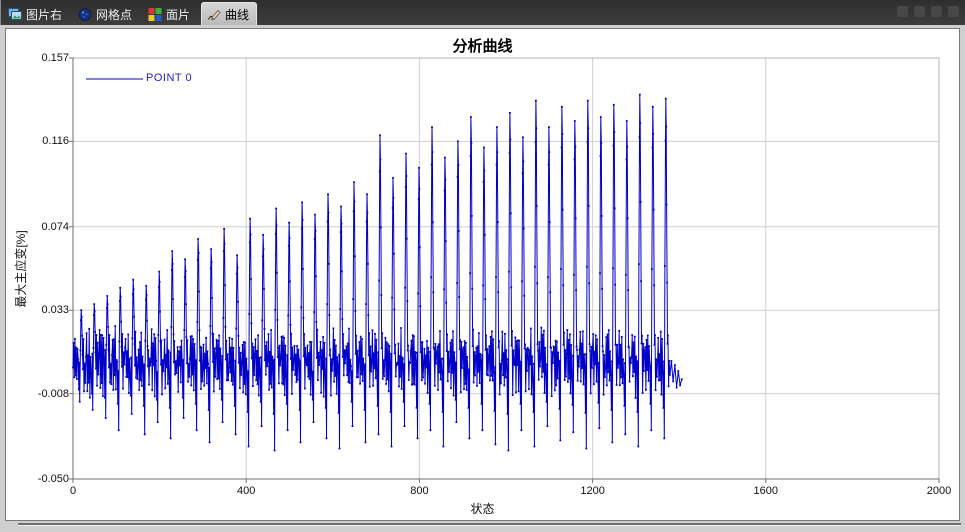  Describe the element at coordinates (928, 11) in the screenshot. I see `toolbar-faint-icons` at that location.